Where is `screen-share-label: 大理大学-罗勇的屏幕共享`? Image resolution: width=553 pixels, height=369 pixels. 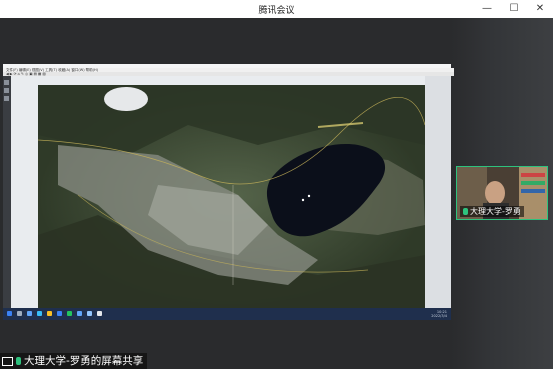 screen-share-label: 大理大学-罗勇的屏幕共享 is located at coordinates (74, 361).